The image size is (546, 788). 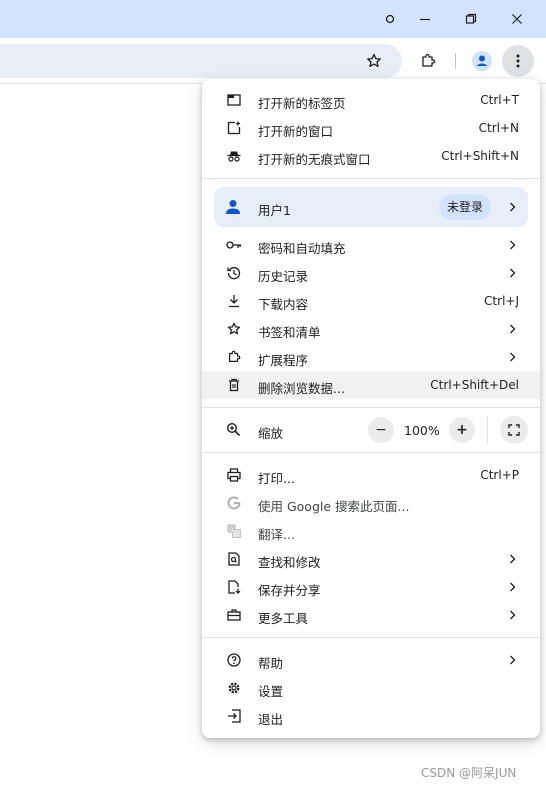 What do you see at coordinates (471, 19) in the screenshot?
I see `restore-button` at bounding box center [471, 19].